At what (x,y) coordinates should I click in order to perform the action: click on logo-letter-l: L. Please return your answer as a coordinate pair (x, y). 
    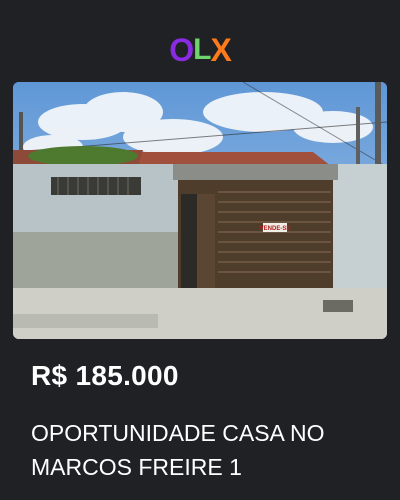
    Looking at the image, I should click on (202, 49).